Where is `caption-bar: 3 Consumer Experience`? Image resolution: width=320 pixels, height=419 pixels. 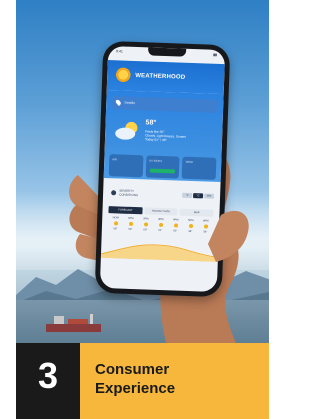 caption-bar: 3 Consumer Experience is located at coordinates (142, 381).